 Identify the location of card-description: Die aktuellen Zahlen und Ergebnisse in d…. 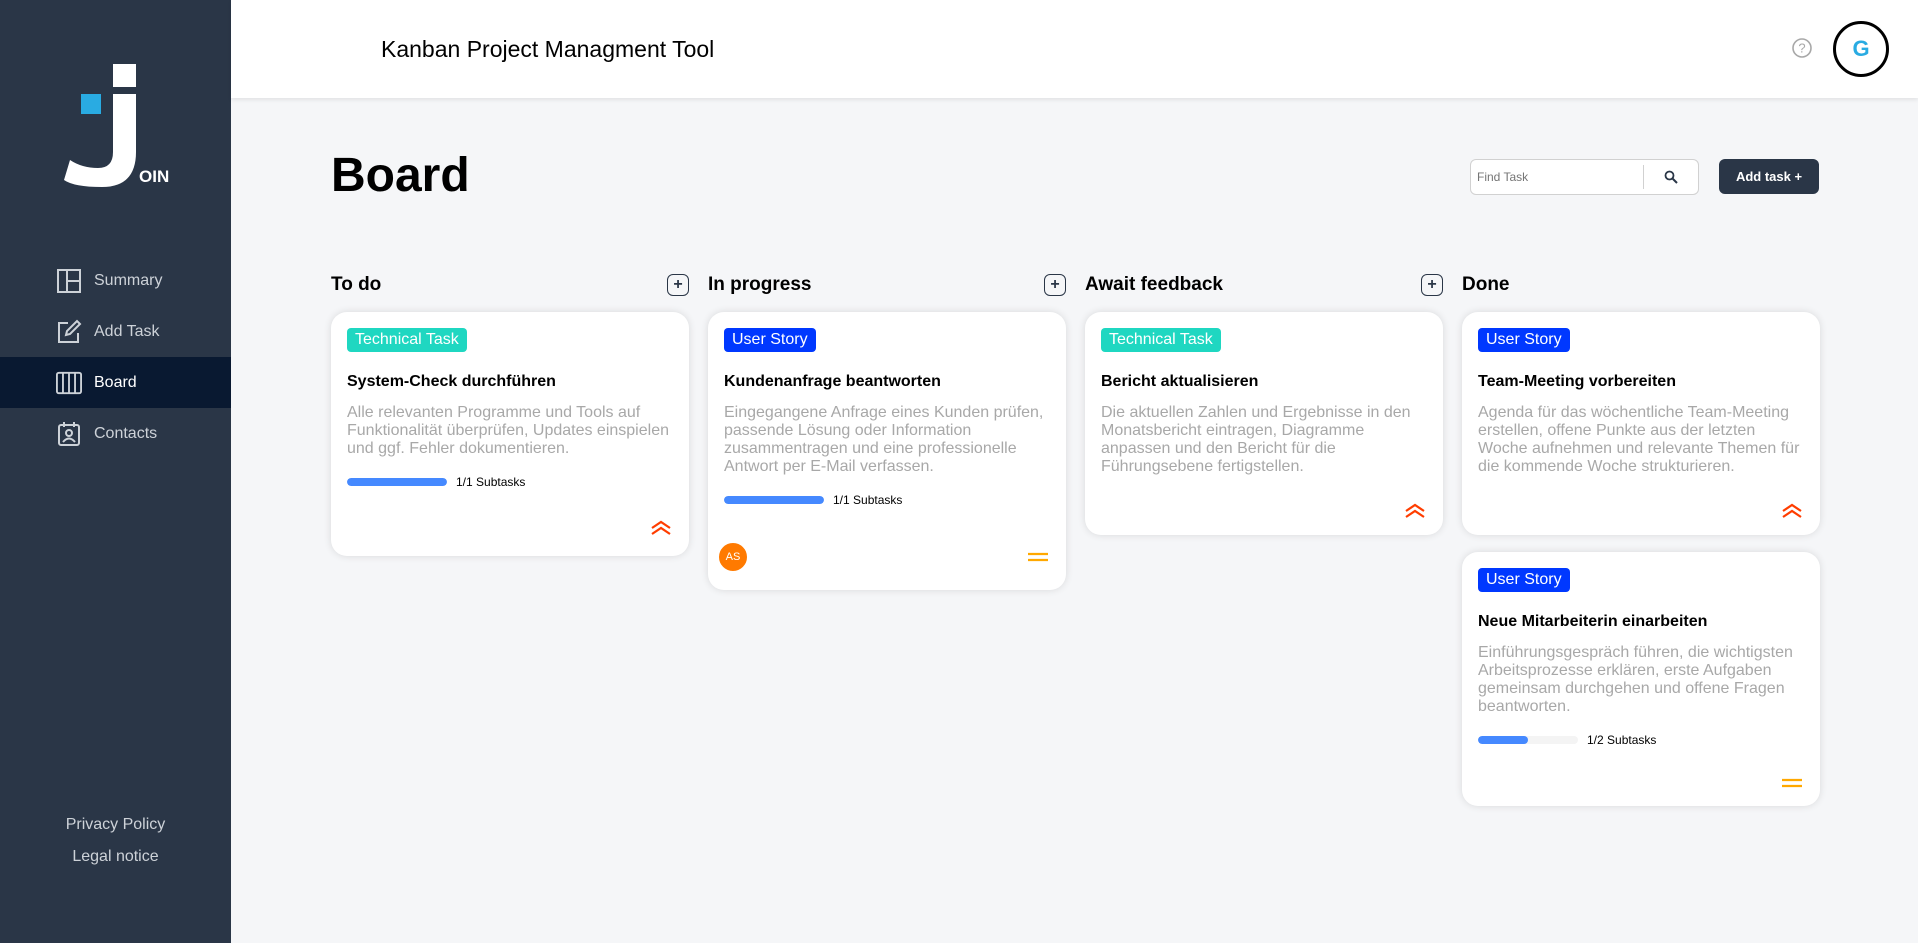
(1256, 439).